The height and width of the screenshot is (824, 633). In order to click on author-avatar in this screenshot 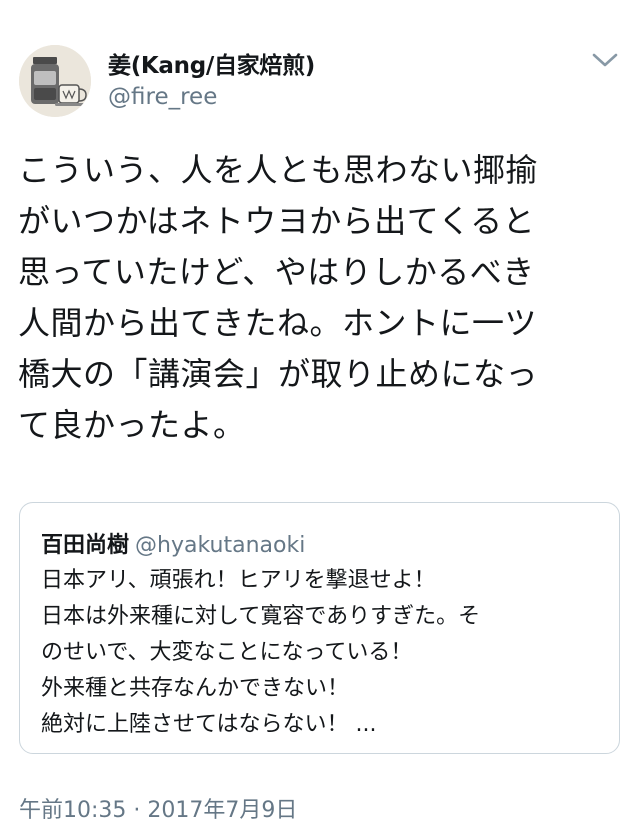, I will do `click(55, 81)`.